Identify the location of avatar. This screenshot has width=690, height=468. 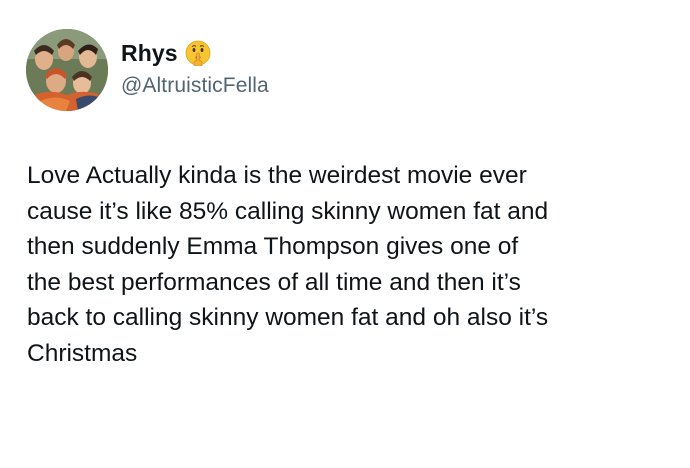
(67, 70).